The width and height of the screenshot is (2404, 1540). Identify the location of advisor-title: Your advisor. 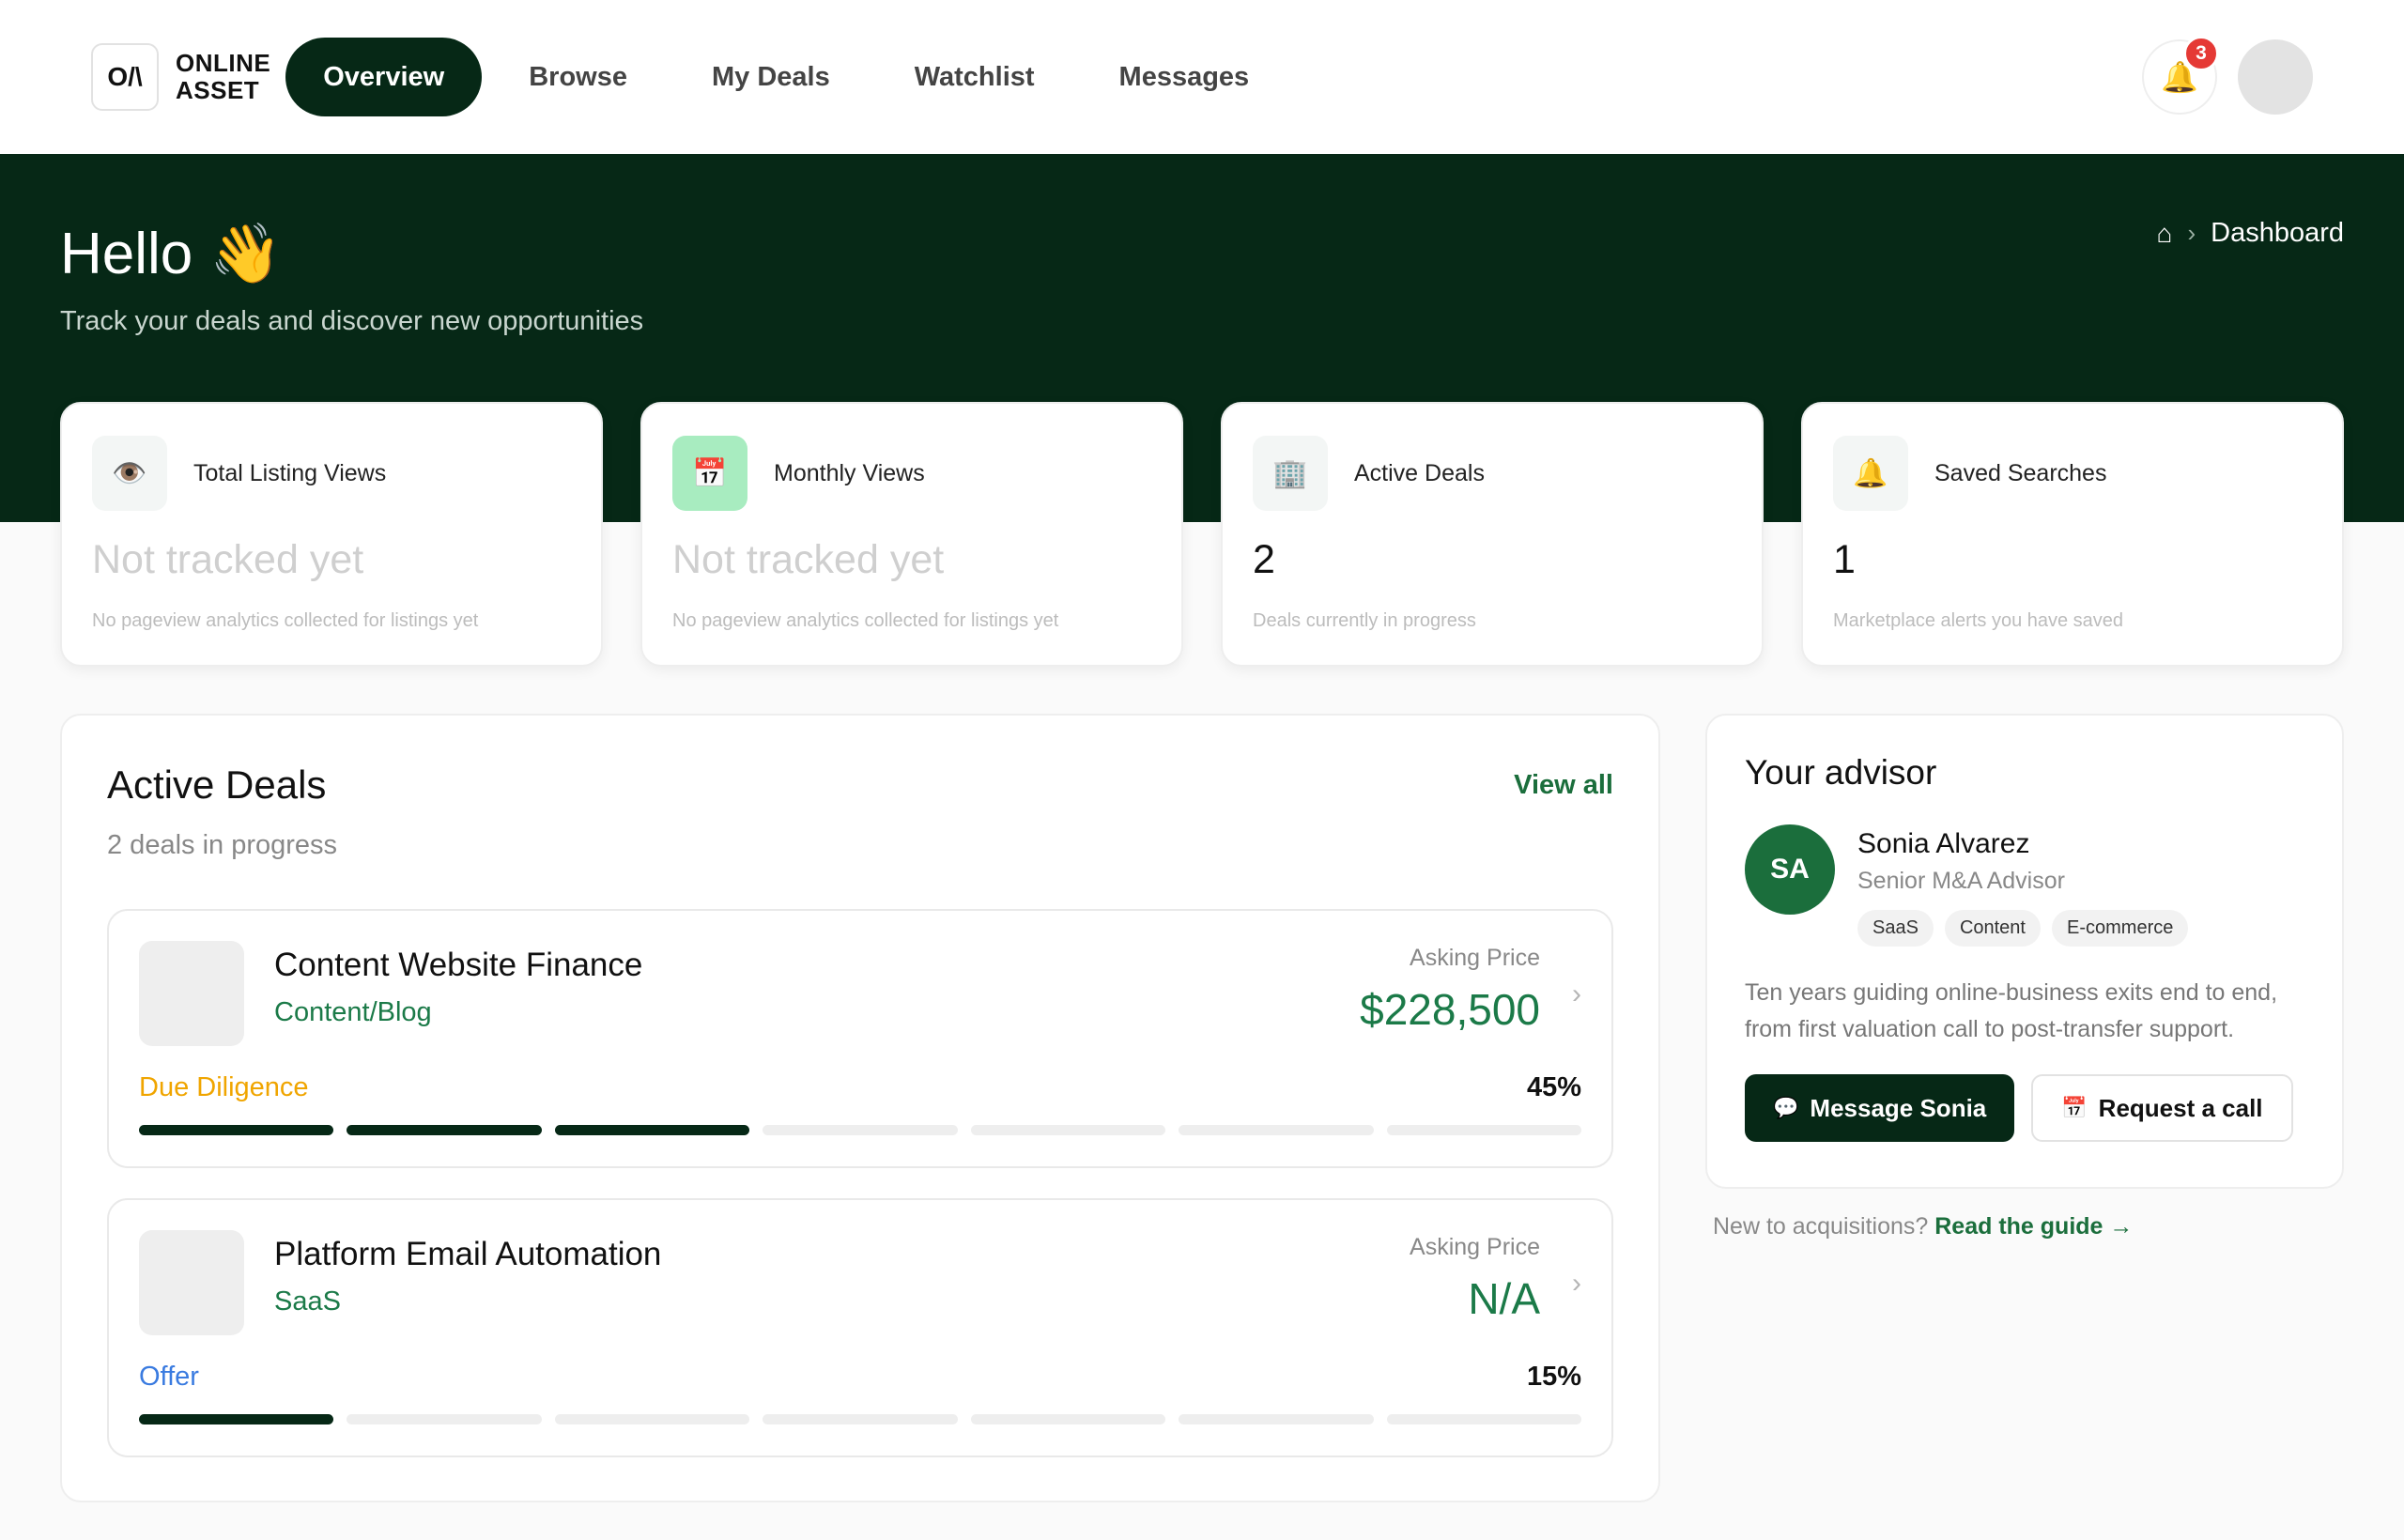
(1841, 772).